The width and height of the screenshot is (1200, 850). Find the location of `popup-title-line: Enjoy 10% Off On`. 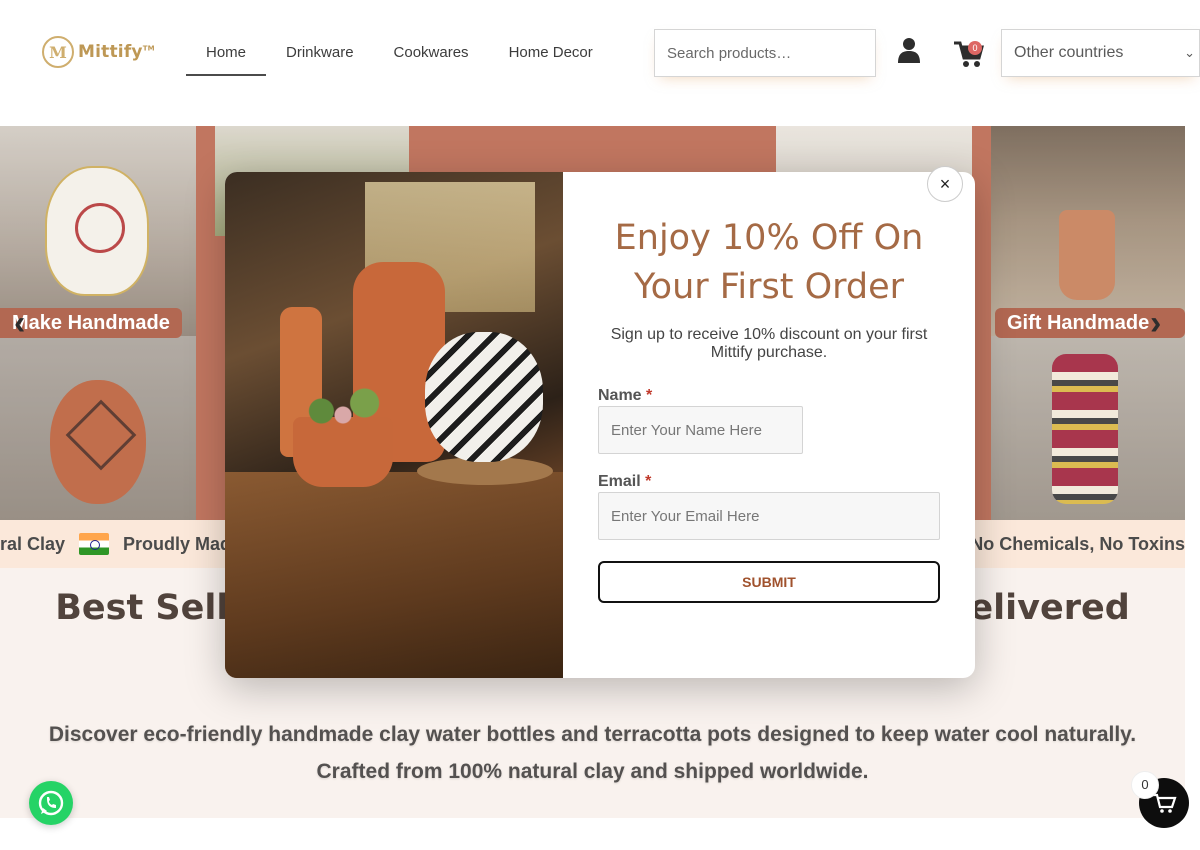

popup-title-line: Enjoy 10% Off On is located at coordinates (769, 238).